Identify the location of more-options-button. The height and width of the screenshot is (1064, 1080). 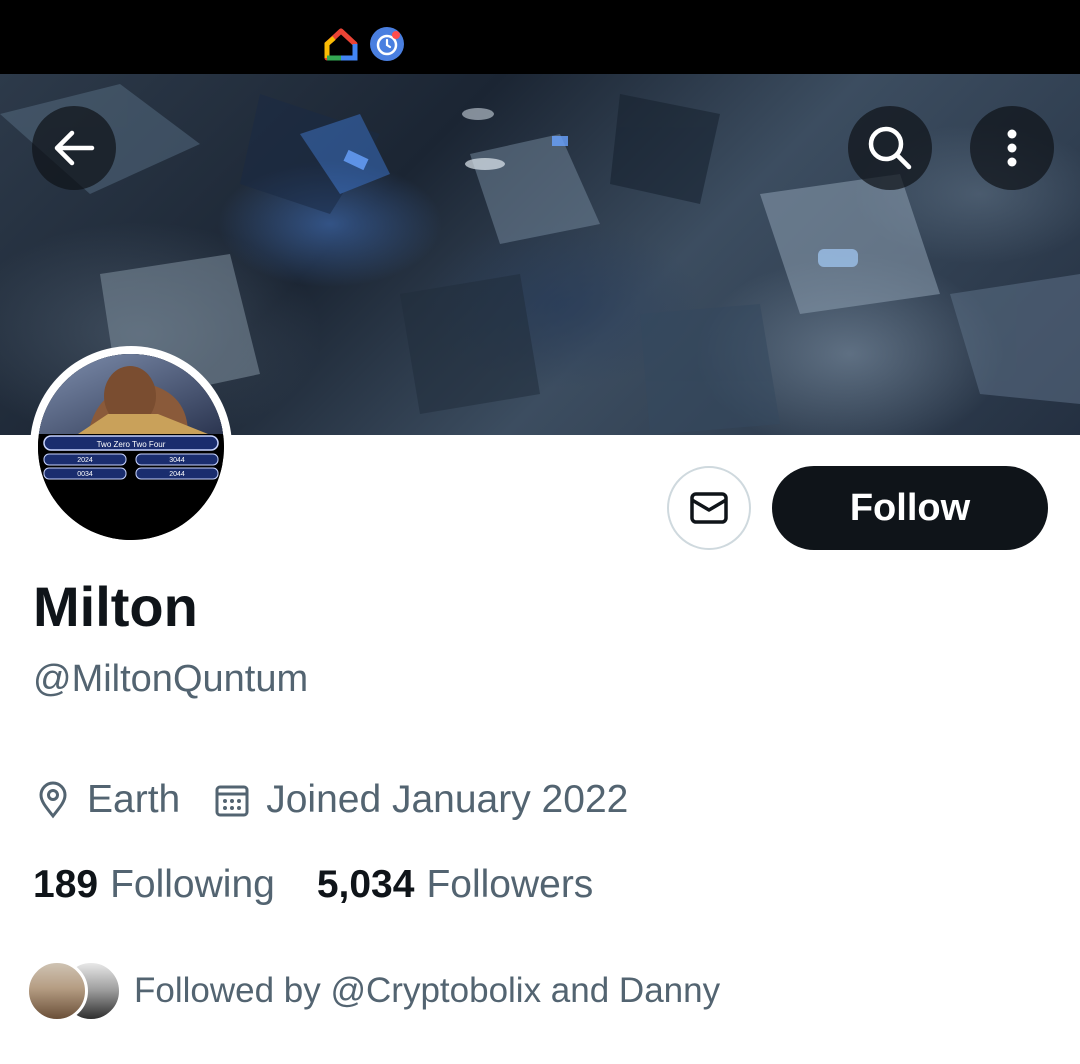
(1012, 148).